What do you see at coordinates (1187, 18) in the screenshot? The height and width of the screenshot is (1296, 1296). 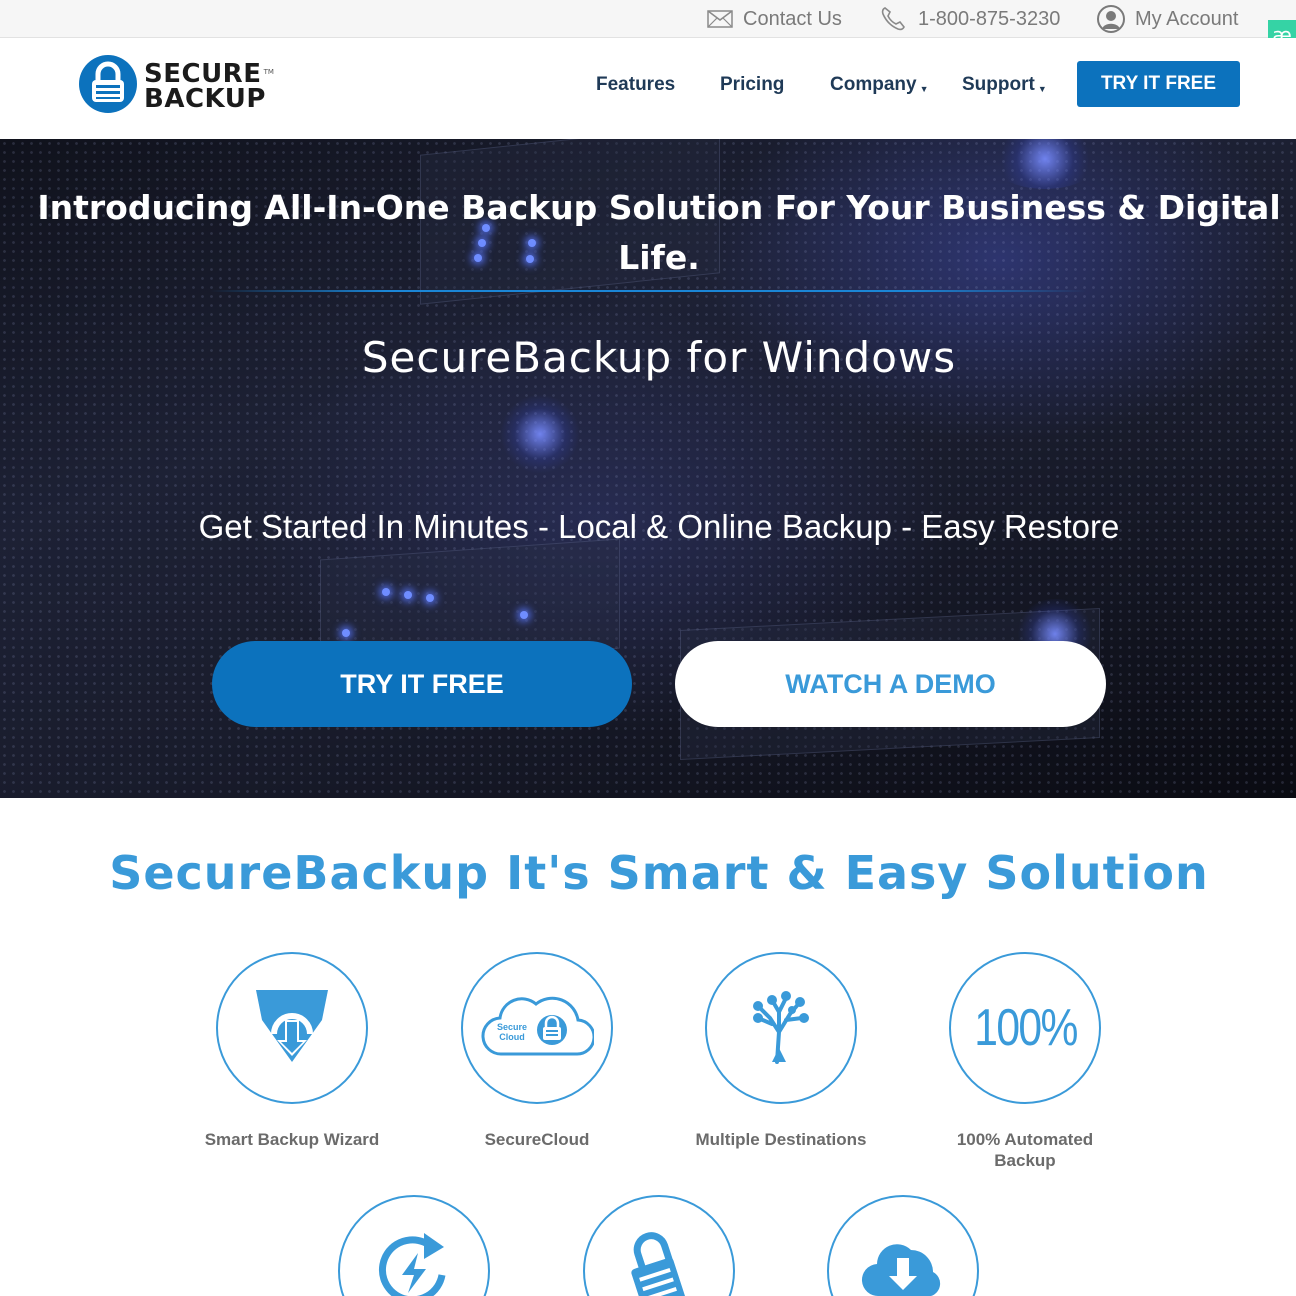 I see `my-account-label: My Account` at bounding box center [1187, 18].